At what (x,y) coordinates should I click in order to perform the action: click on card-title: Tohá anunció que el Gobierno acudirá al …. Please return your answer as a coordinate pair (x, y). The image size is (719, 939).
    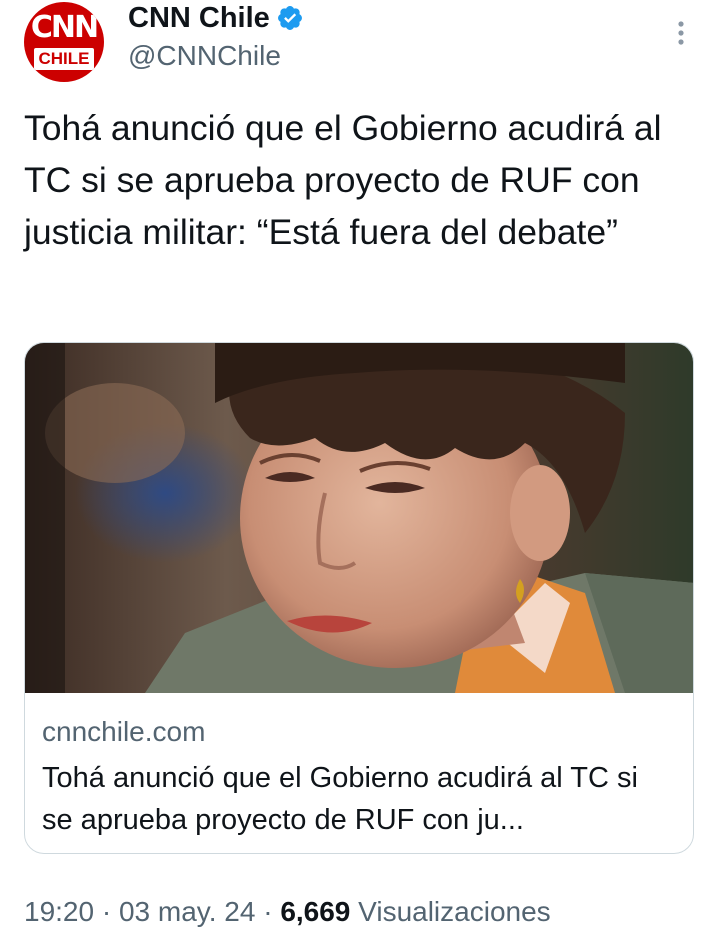
    Looking at the image, I should click on (340, 799).